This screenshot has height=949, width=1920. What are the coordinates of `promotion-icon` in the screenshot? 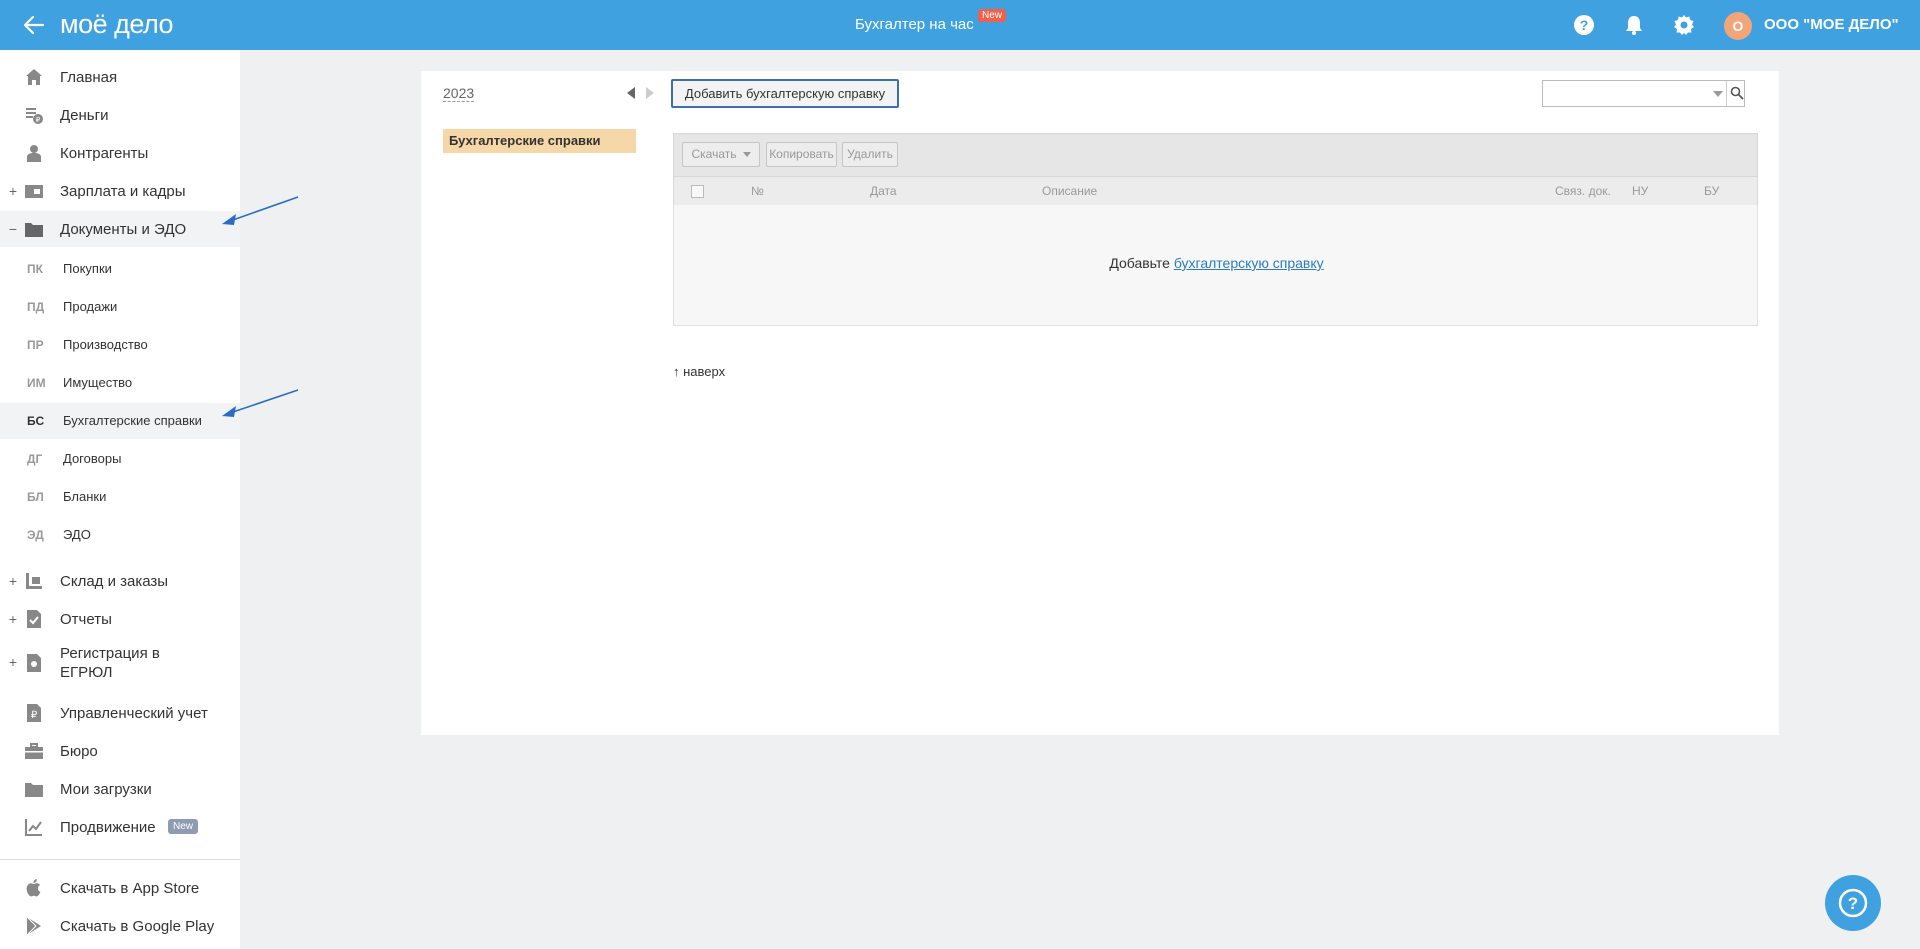 It's located at (33, 827).